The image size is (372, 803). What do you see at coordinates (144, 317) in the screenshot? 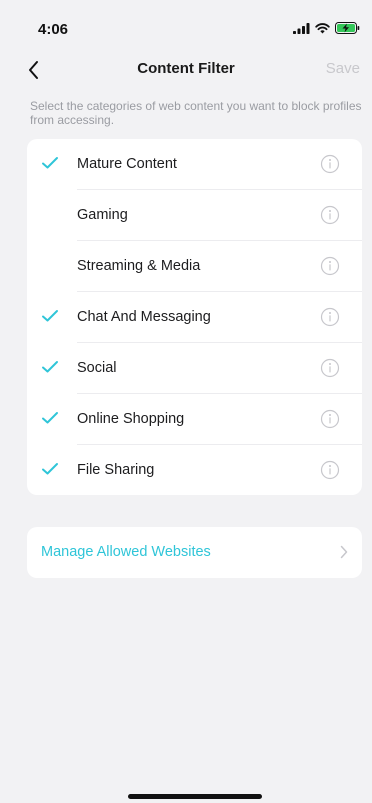
I see `category-label: Chat And Messaging` at bounding box center [144, 317].